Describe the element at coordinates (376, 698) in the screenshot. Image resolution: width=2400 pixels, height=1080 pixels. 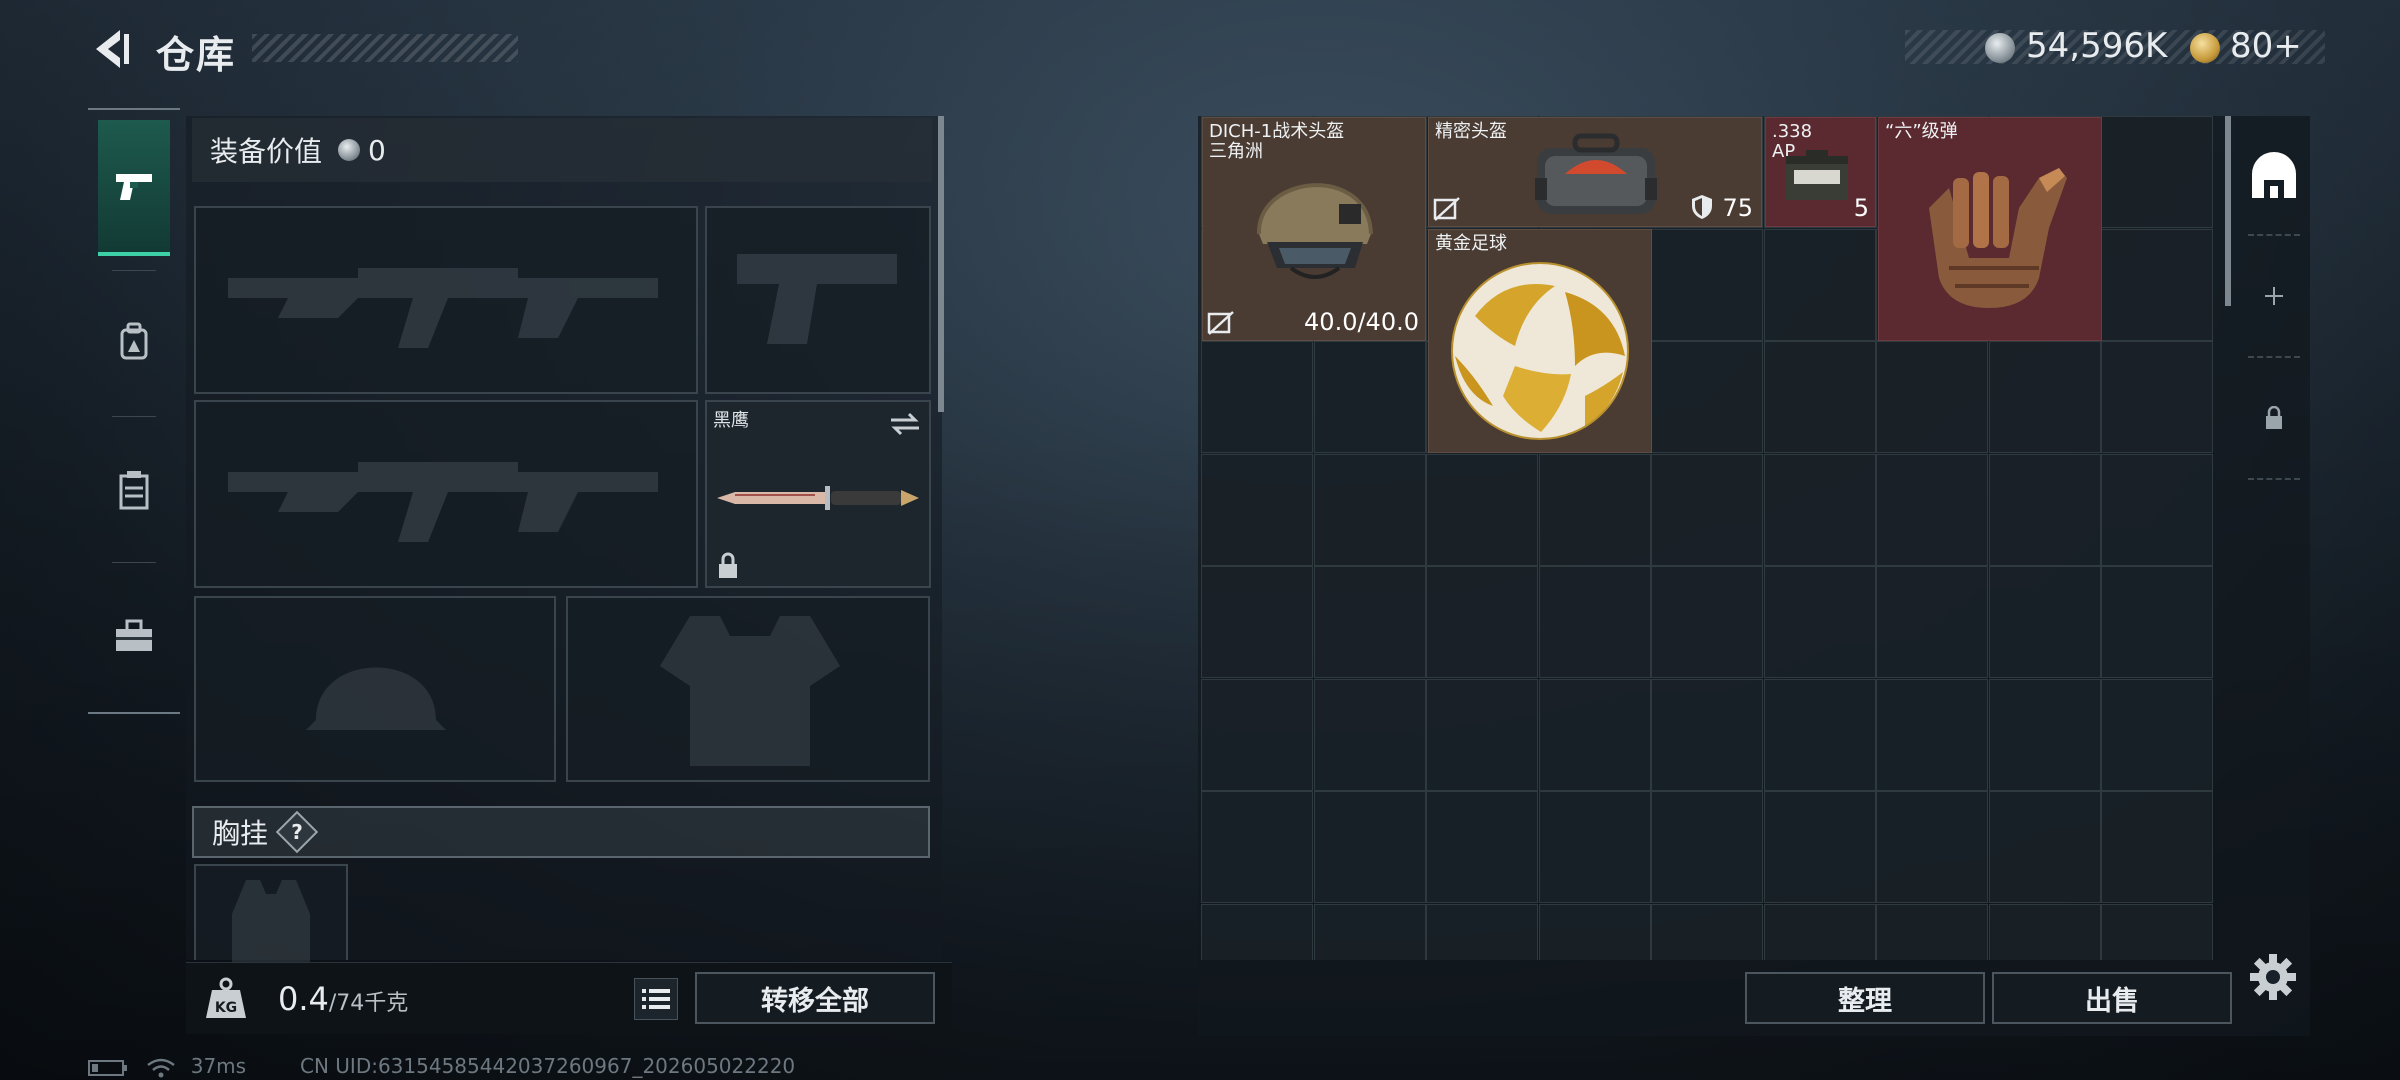
I see `helmet-silhouette-icon` at that location.